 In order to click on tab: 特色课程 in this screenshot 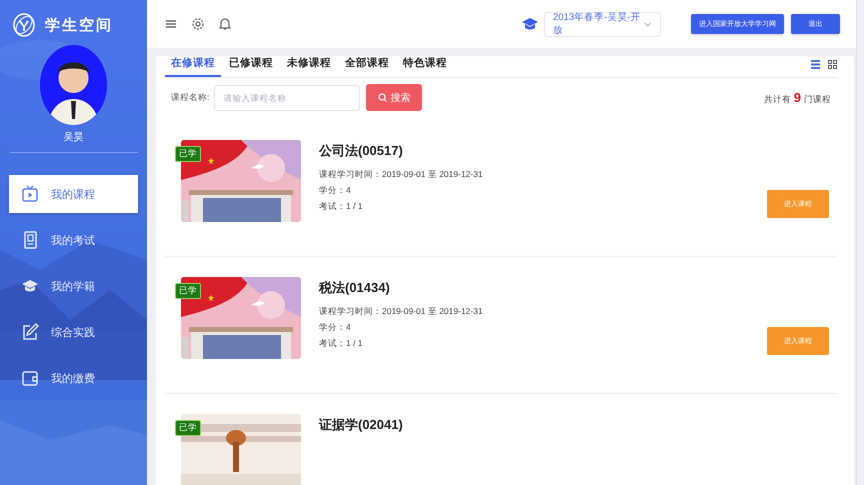, I will do `click(425, 66)`.